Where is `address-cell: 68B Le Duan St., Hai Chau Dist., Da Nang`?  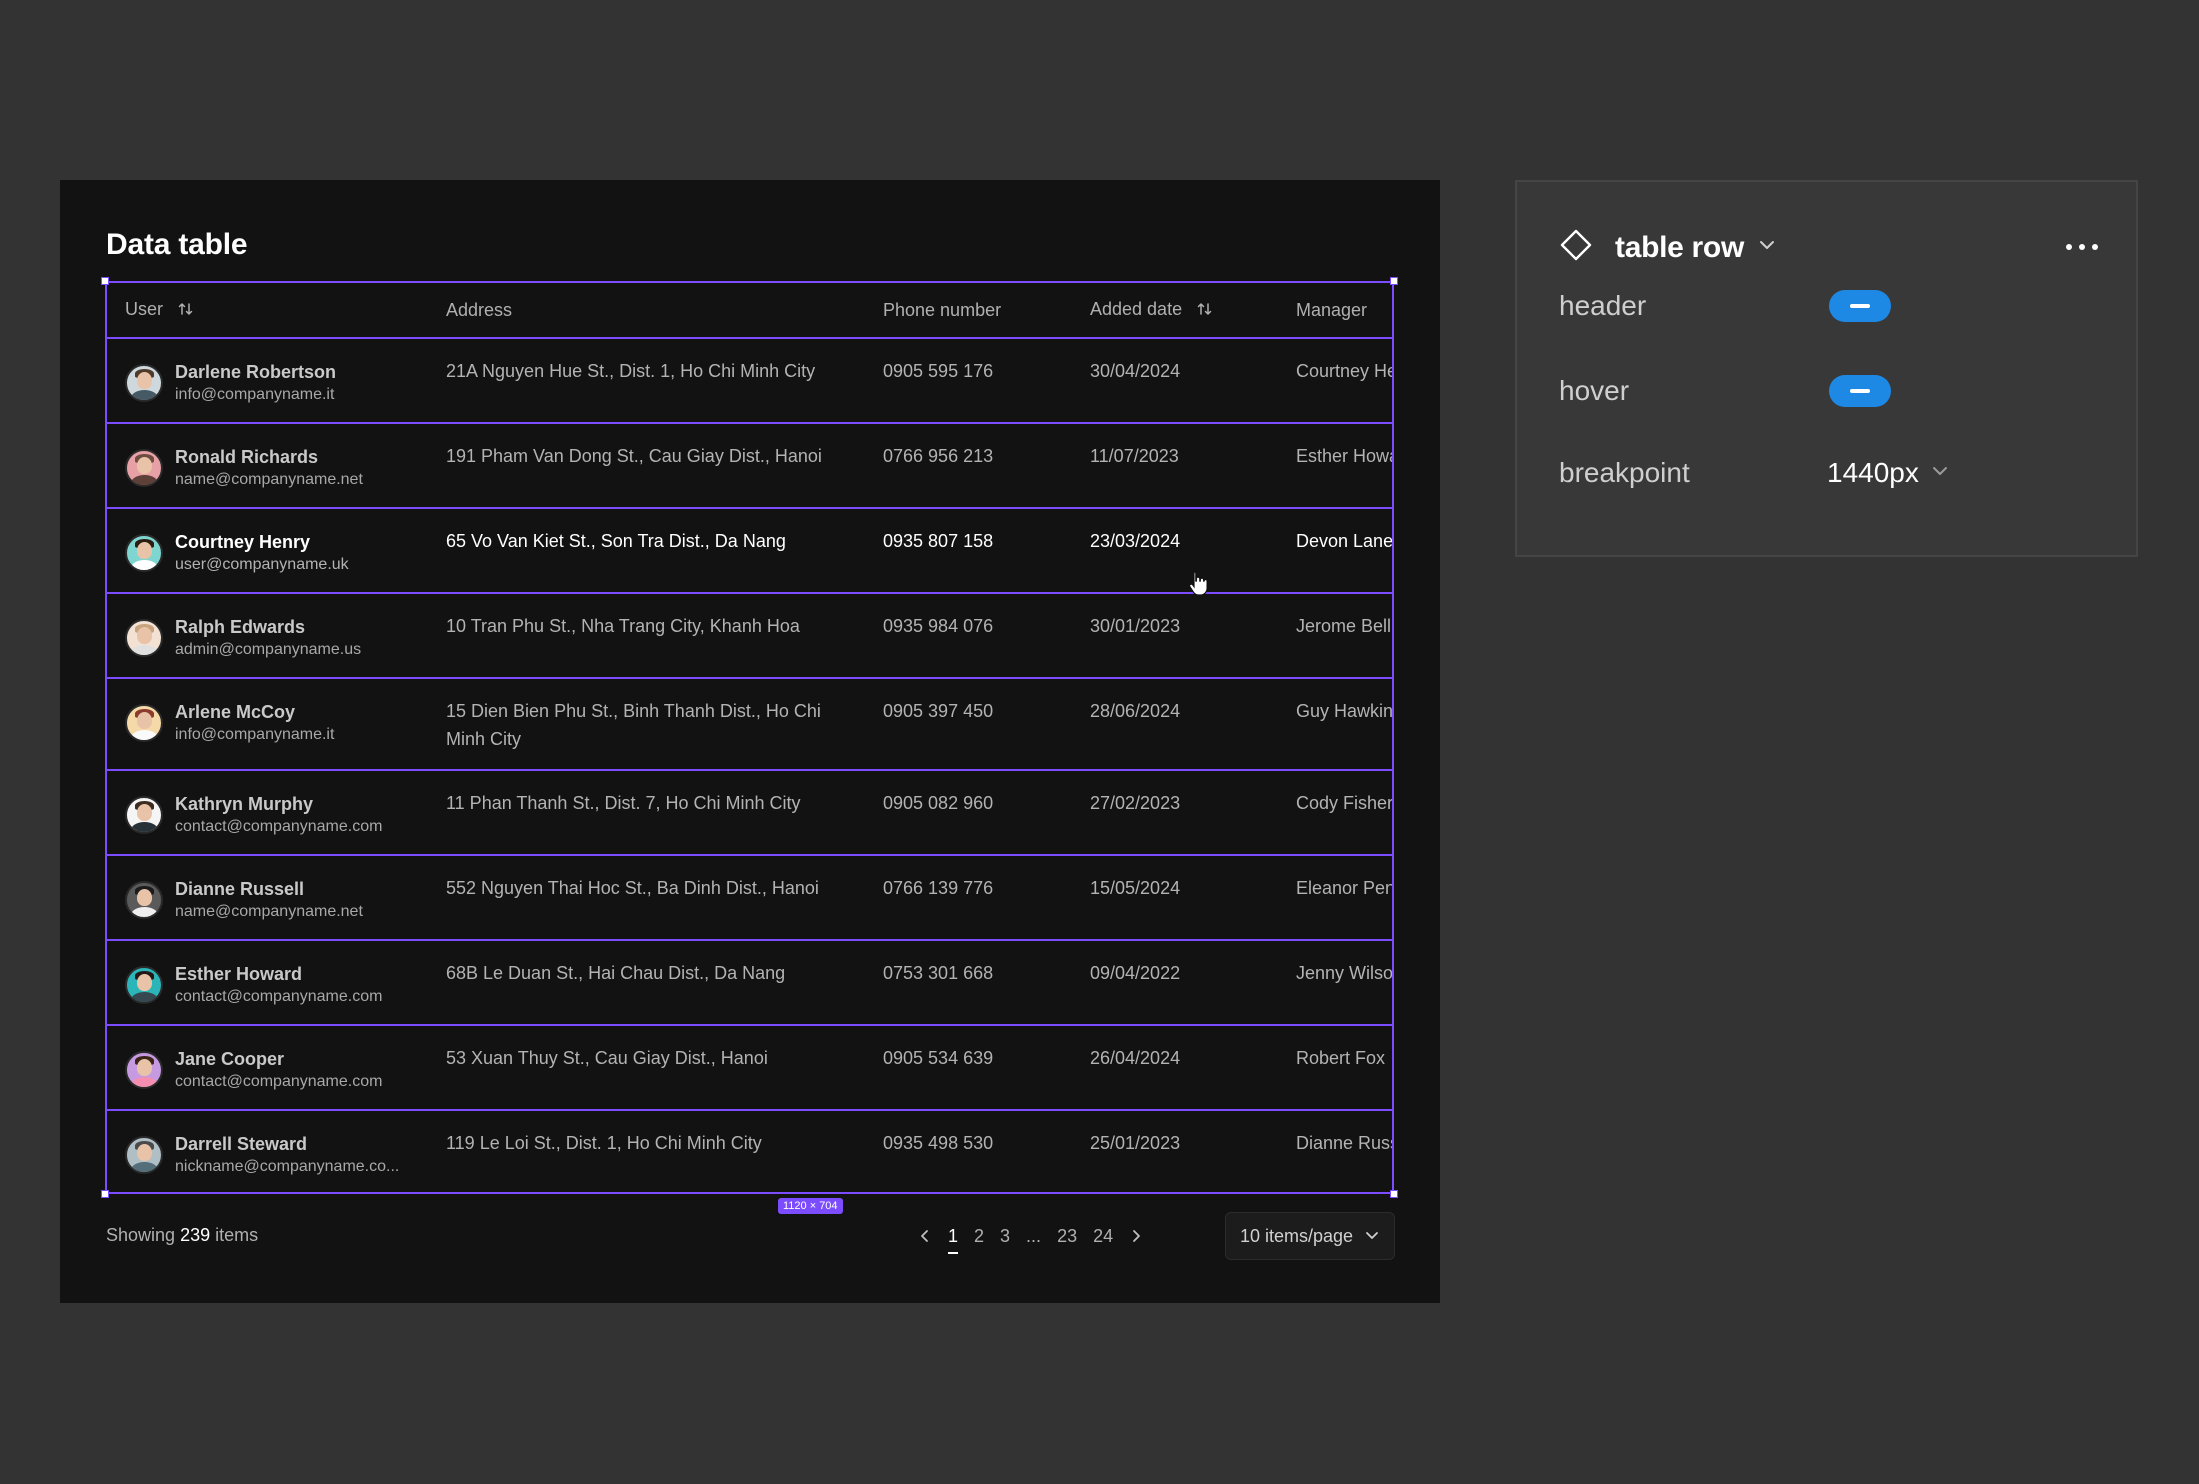 address-cell: 68B Le Duan St., Hai Chau Dist., Da Nang is located at coordinates (616, 973).